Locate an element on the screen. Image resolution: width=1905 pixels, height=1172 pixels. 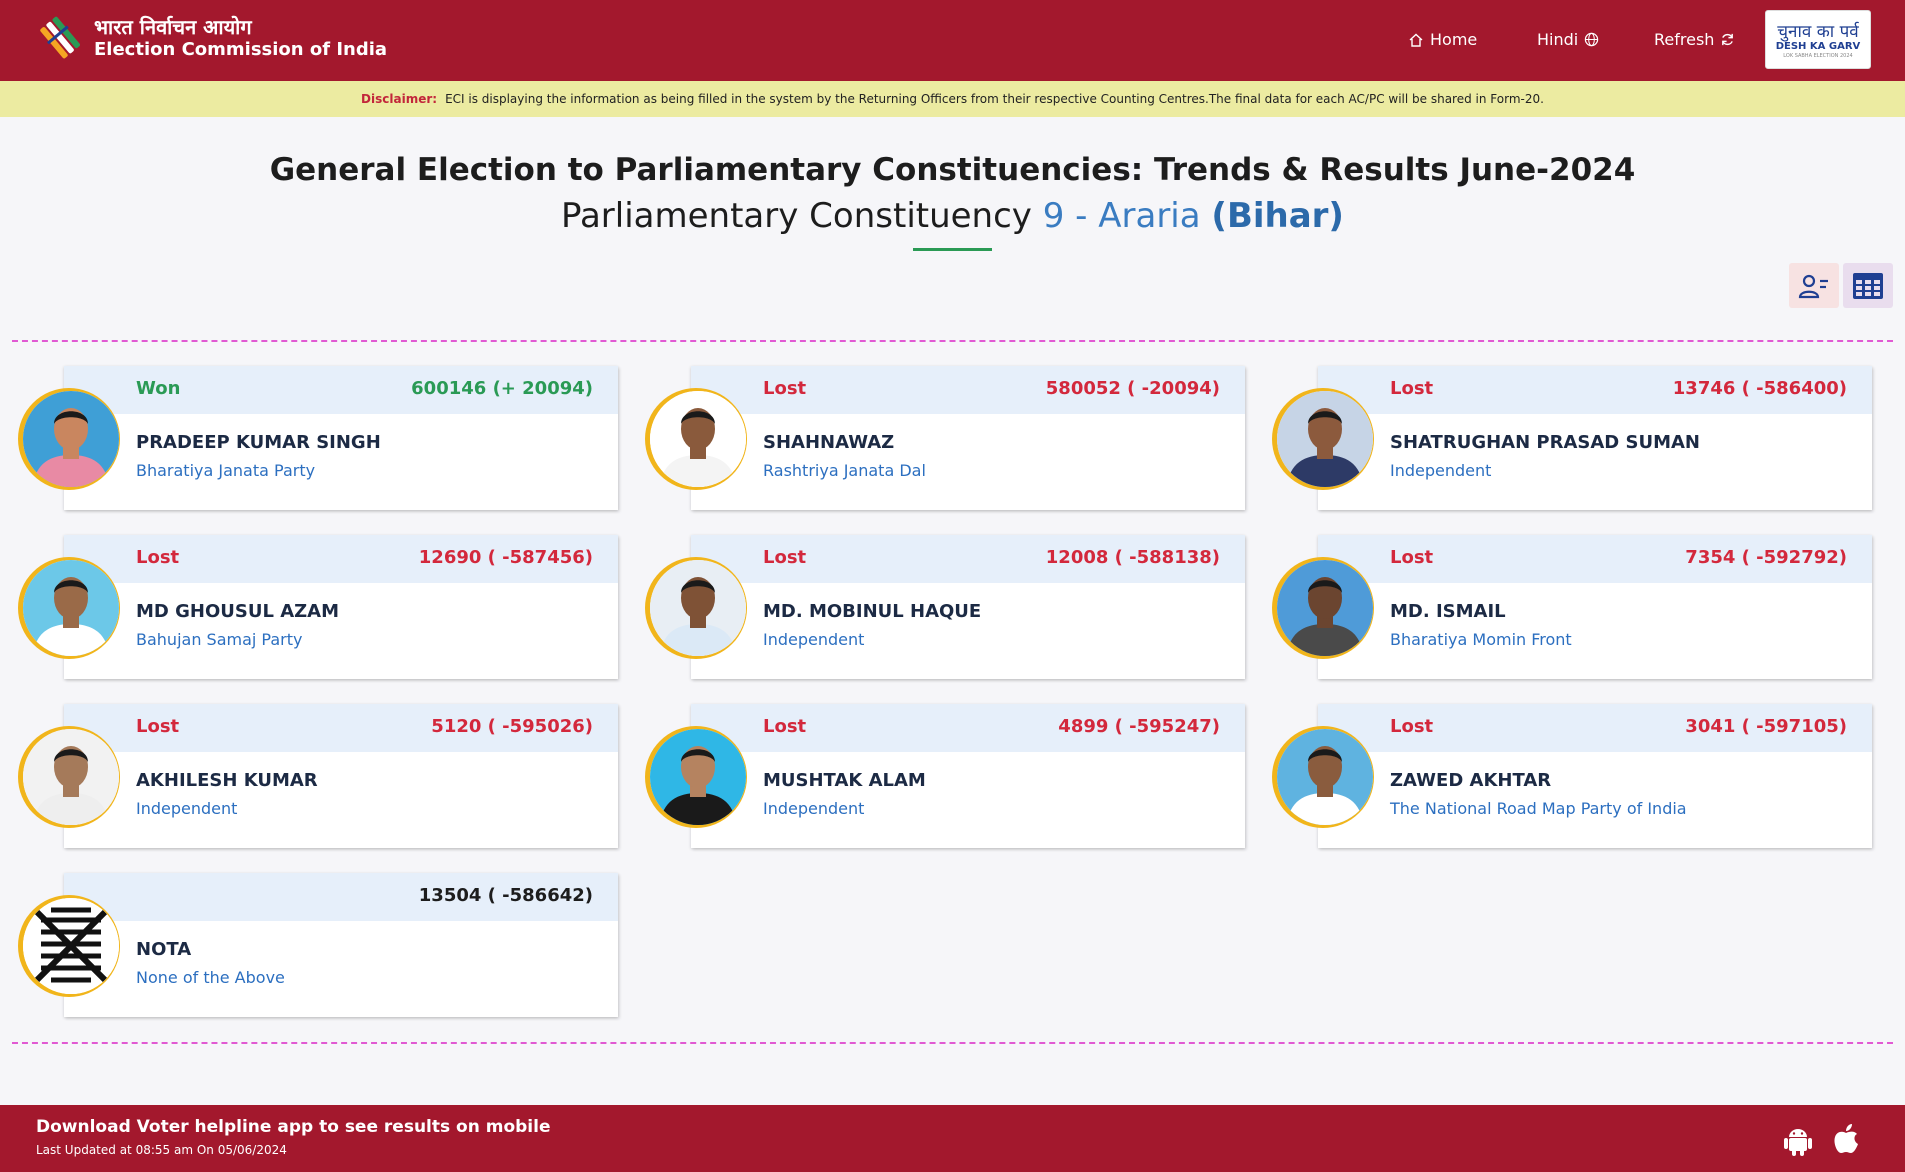
candidate-votes: 580052 ( -20094) is located at coordinates (1132, 388).